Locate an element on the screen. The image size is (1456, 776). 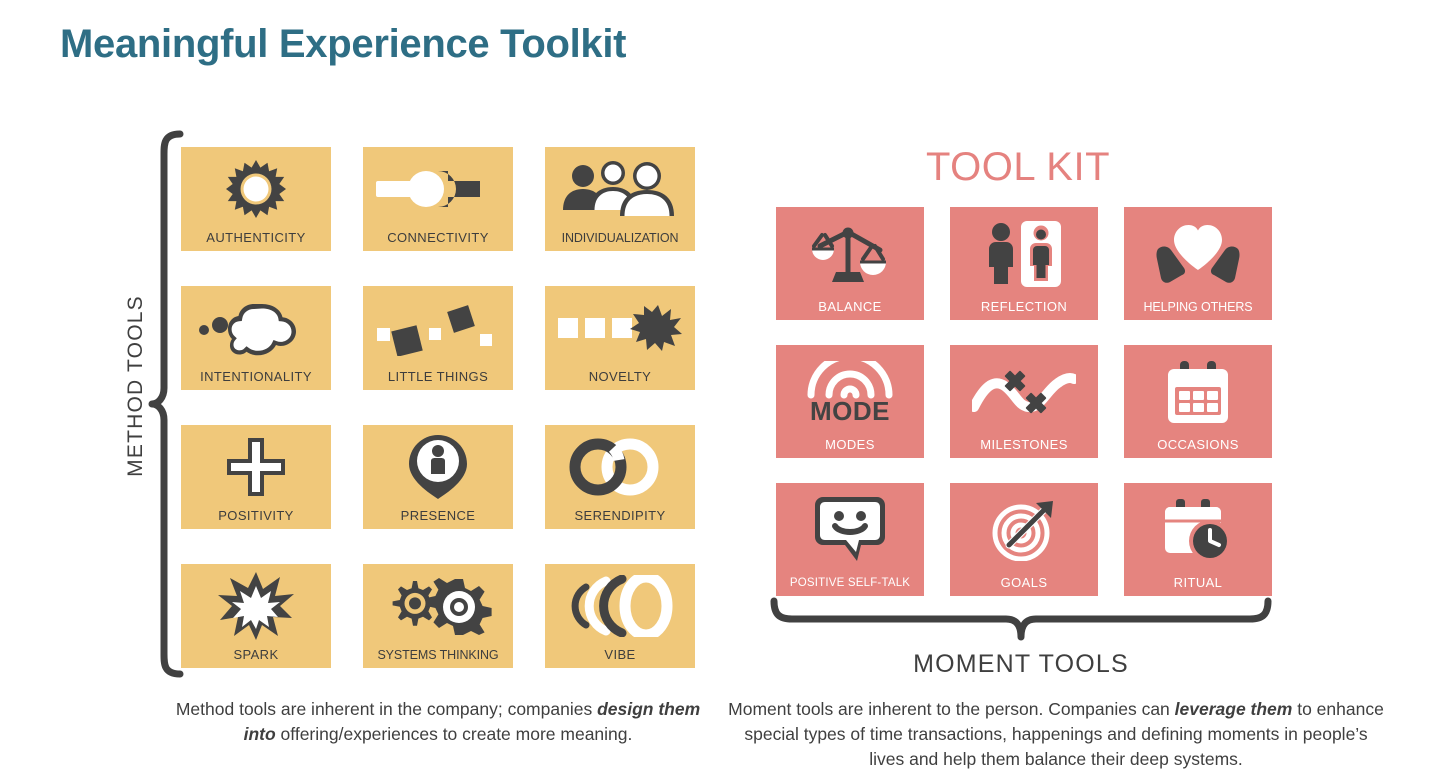
tile-intentionality: INTENTIONALITY is located at coordinates (256, 338).